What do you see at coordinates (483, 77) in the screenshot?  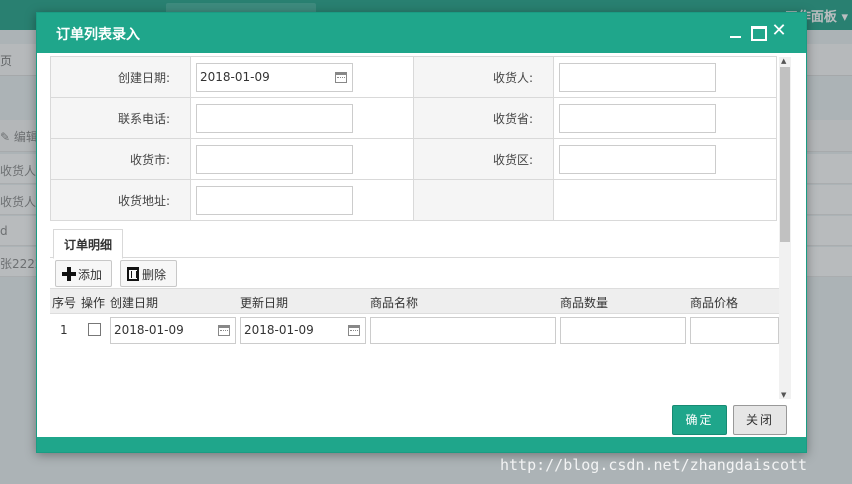 I see `receiver-label: 收货人:` at bounding box center [483, 77].